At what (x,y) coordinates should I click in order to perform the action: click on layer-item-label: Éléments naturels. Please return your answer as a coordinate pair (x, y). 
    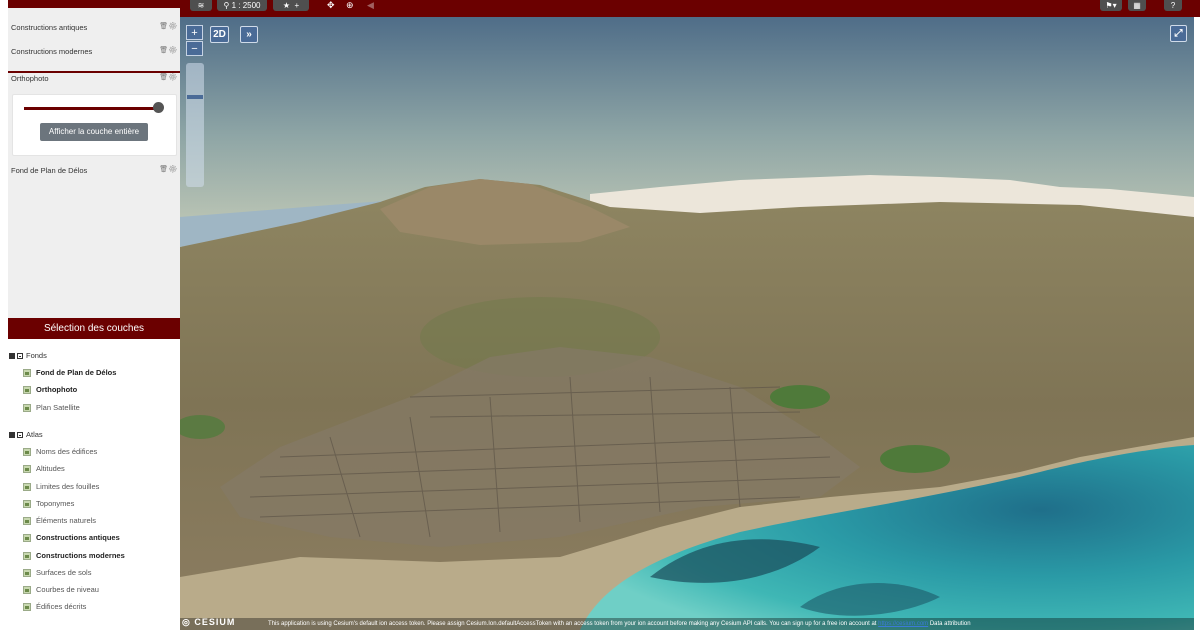
    Looking at the image, I should click on (66, 520).